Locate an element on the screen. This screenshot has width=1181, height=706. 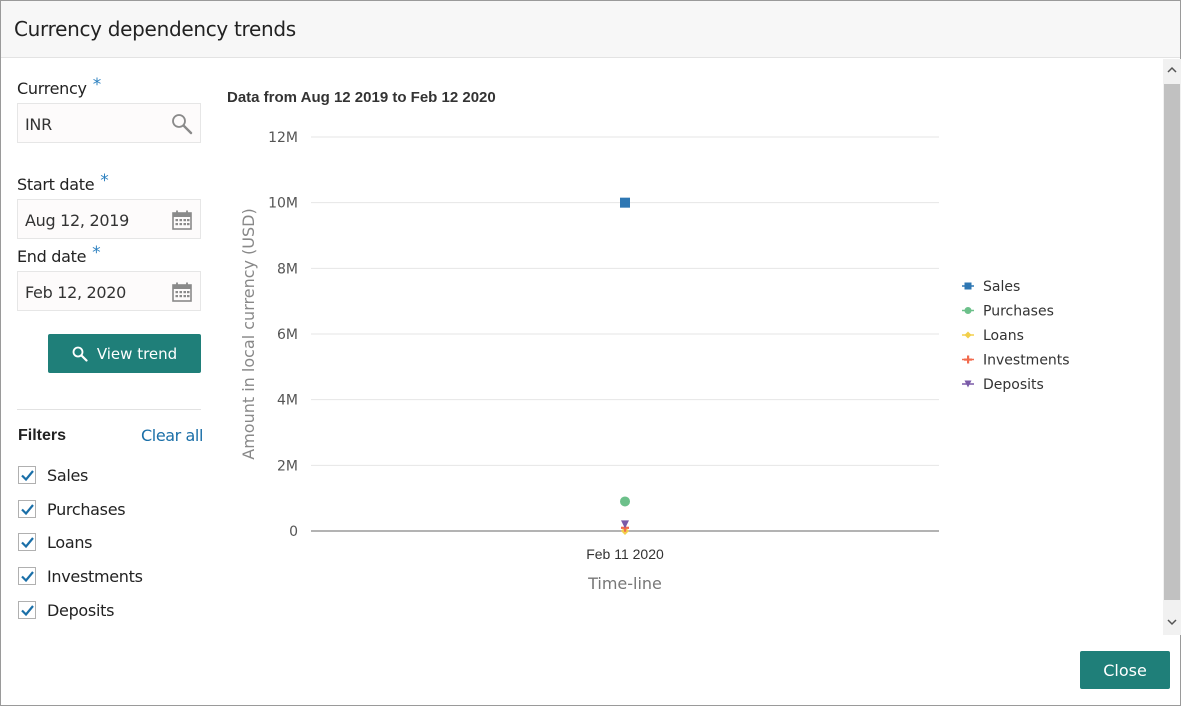
filter-label: Purchases is located at coordinates (86, 509).